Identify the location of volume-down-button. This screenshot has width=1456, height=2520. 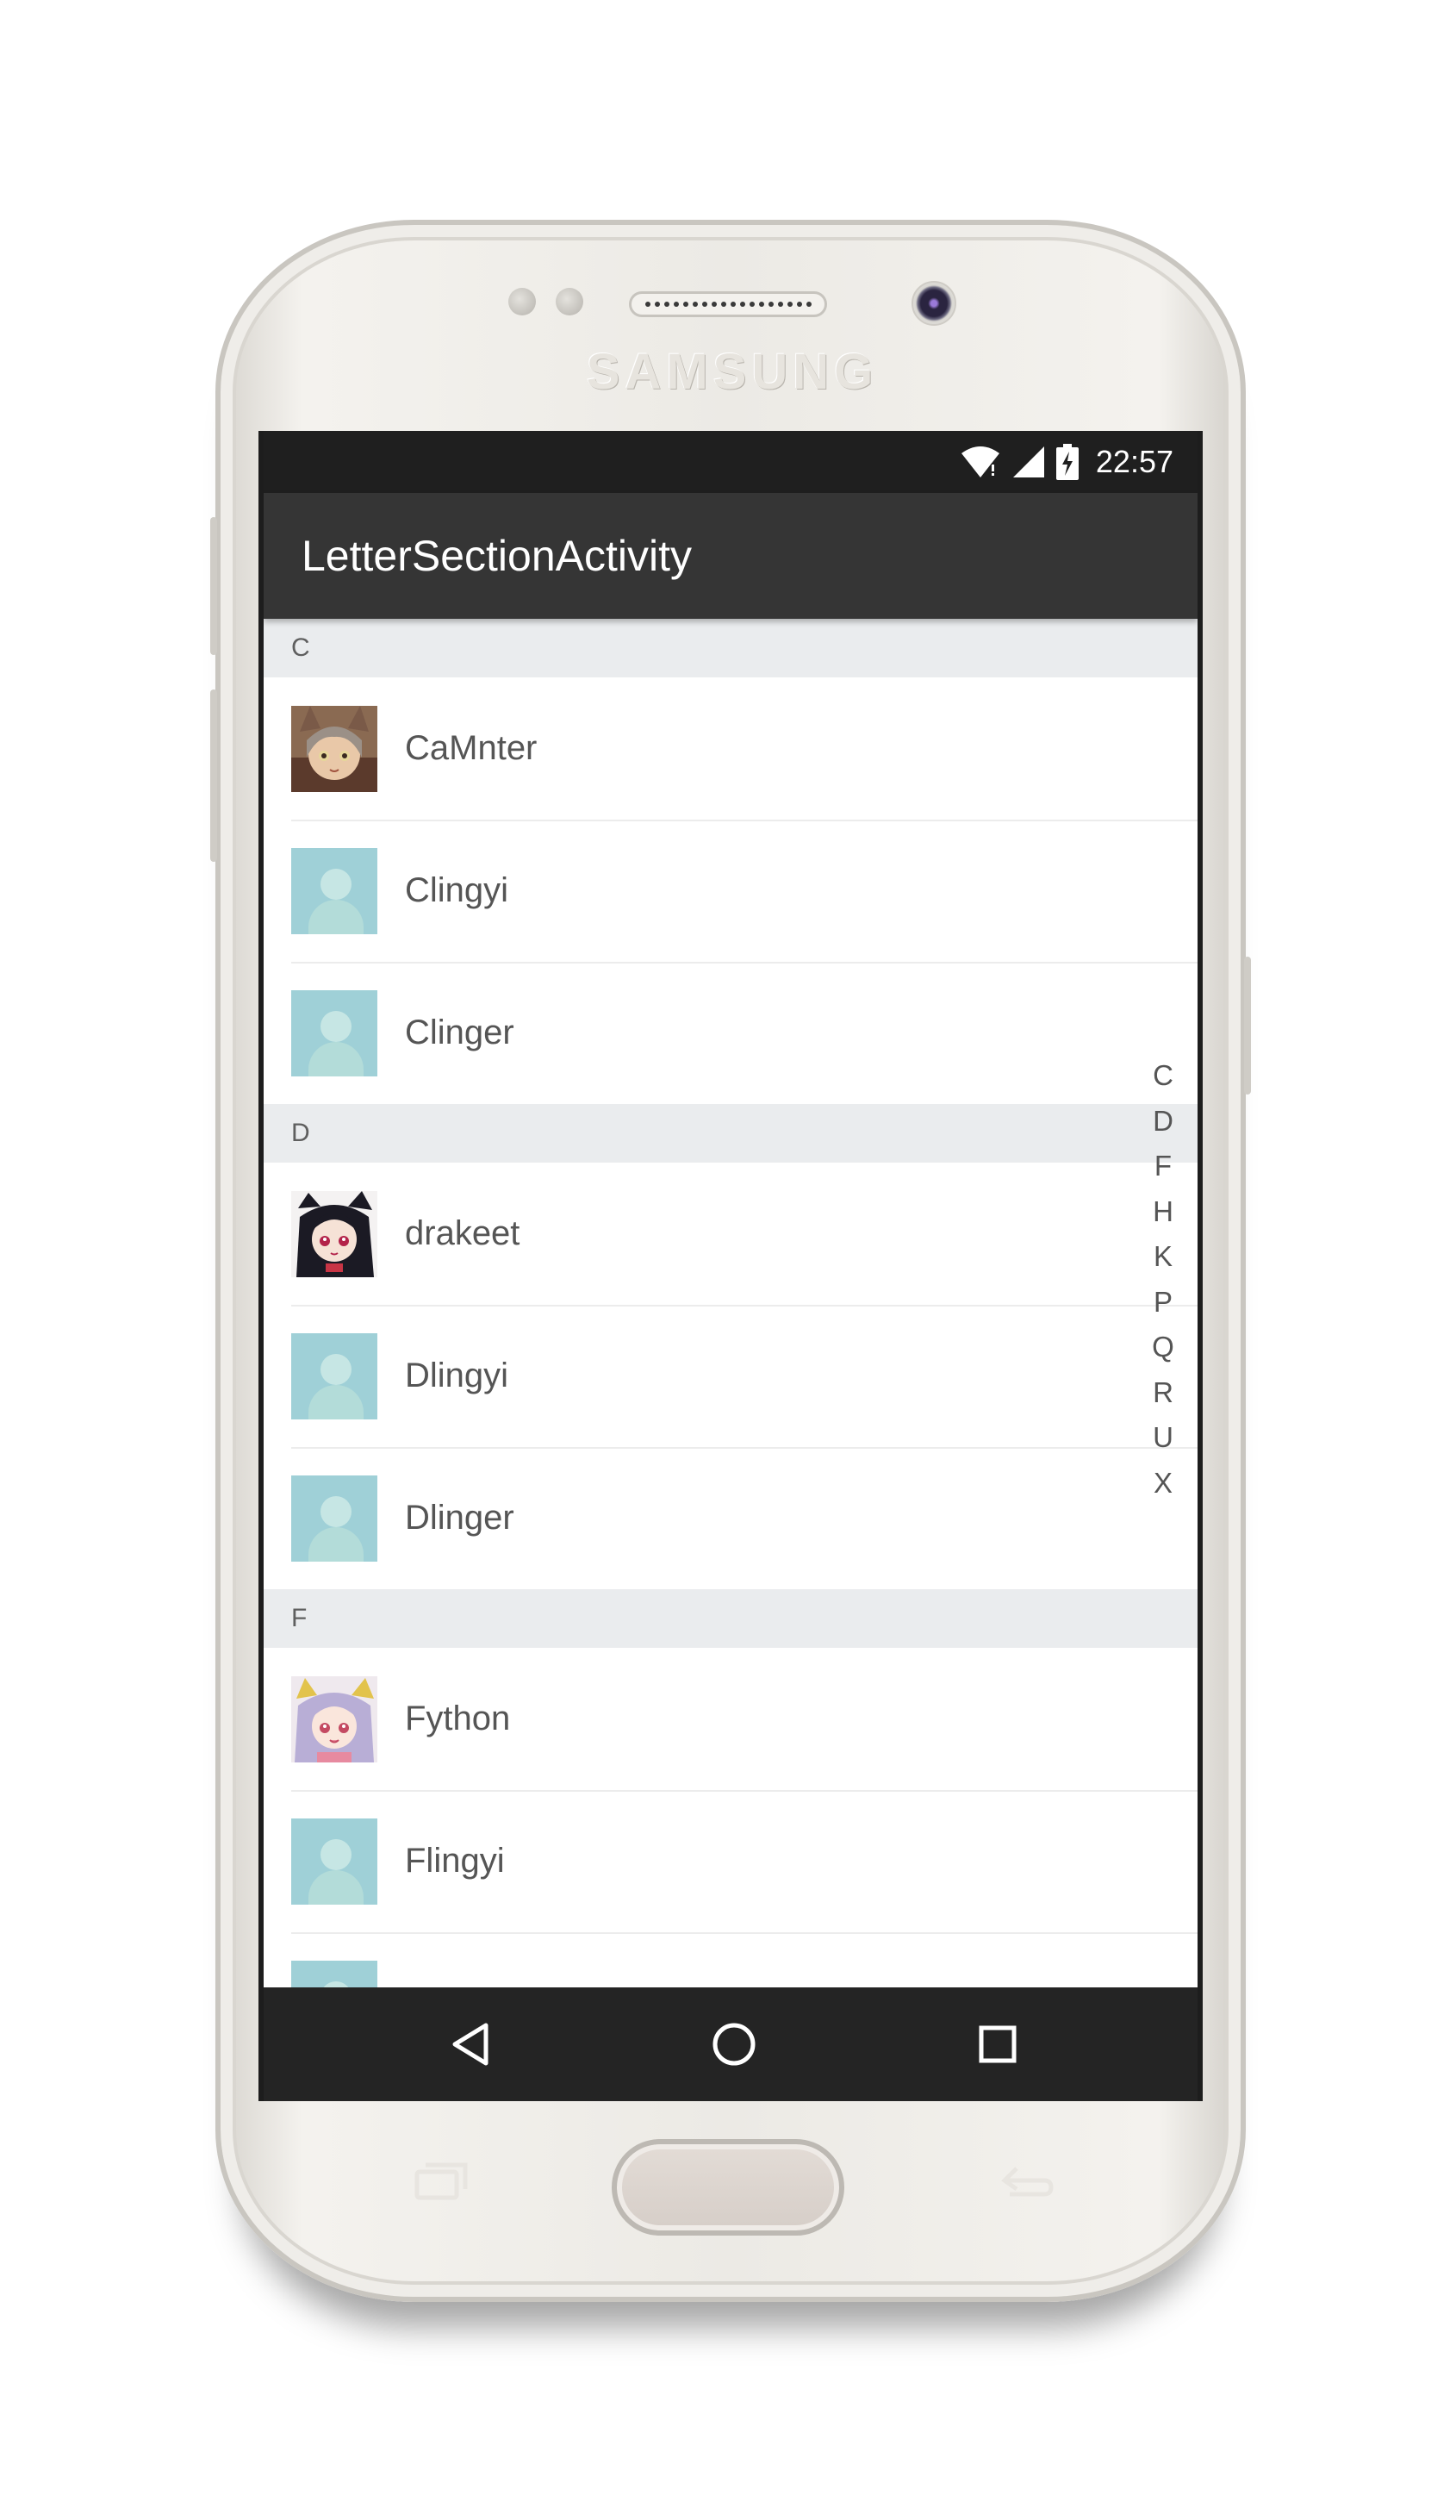
(214, 775).